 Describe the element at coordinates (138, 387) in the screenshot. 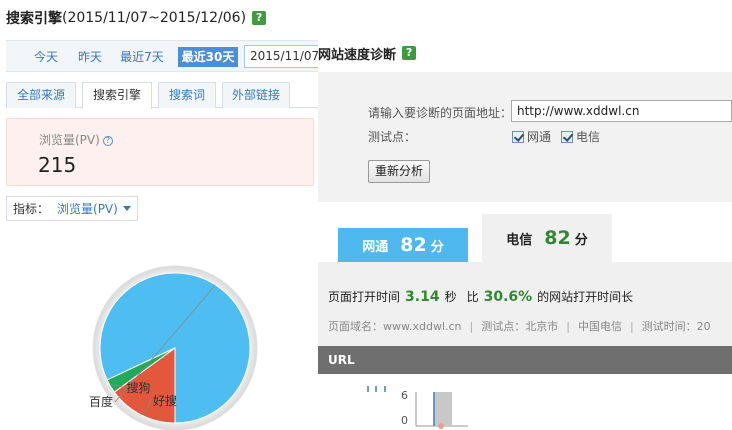

I see `pie-slice-label: 搜狗` at that location.